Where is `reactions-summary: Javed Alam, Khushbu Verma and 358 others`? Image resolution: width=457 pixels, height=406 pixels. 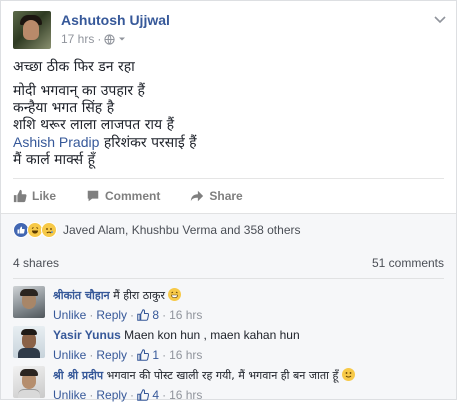 reactions-summary: Javed Alam, Khushbu Verma and 358 others is located at coordinates (157, 230).